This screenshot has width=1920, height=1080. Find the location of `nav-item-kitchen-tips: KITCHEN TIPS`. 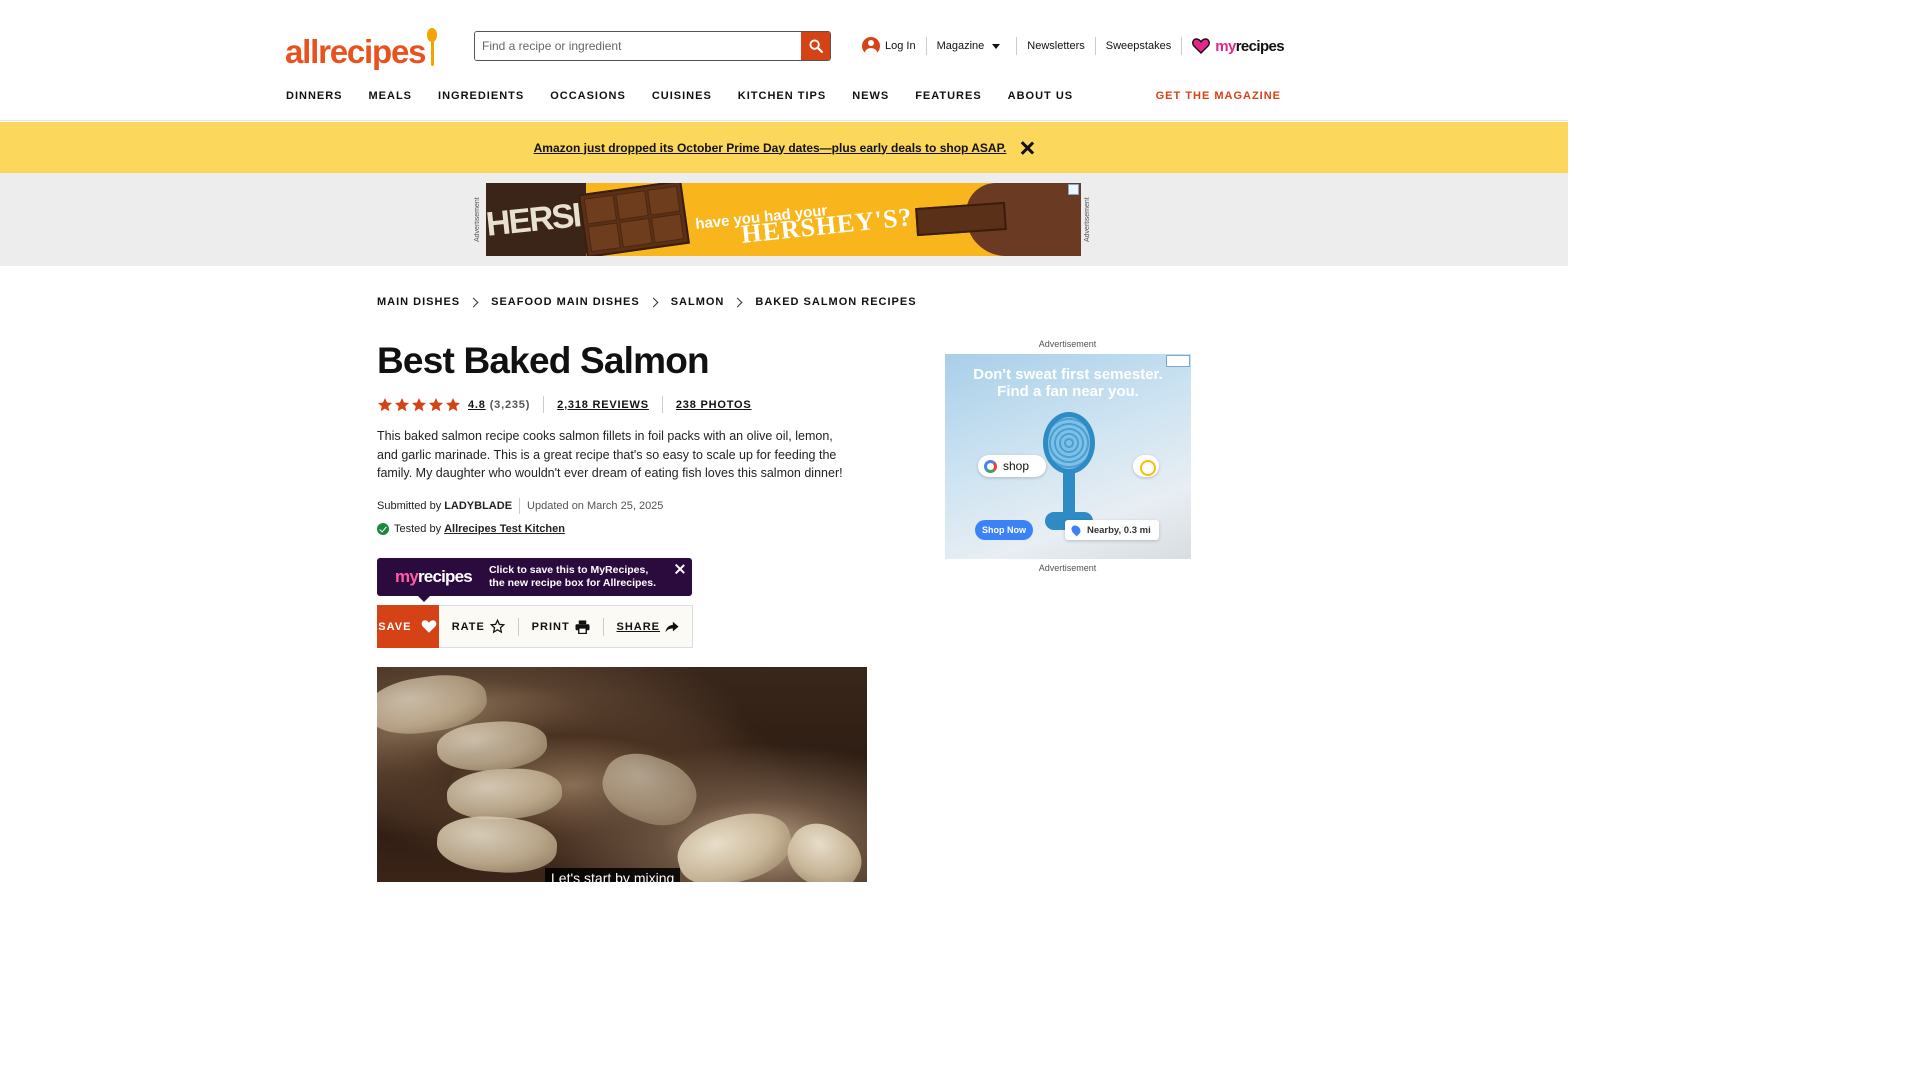

nav-item-kitchen-tips: KITCHEN TIPS is located at coordinates (782, 96).